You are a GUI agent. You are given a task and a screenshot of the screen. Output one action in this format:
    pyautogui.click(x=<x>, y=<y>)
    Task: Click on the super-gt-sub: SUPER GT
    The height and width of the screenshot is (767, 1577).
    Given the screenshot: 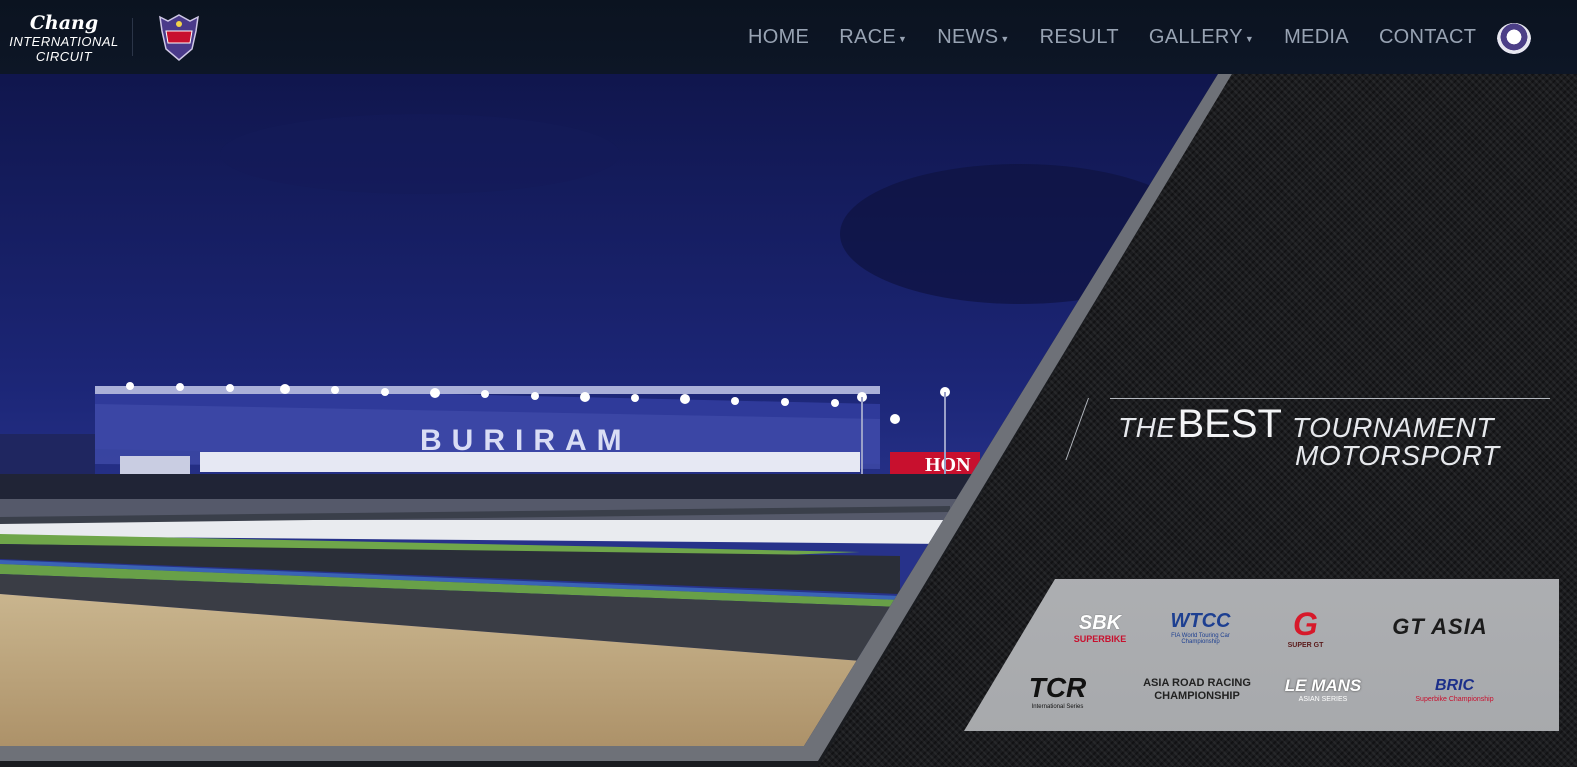 What is the action you would take?
    pyautogui.click(x=1305, y=645)
    